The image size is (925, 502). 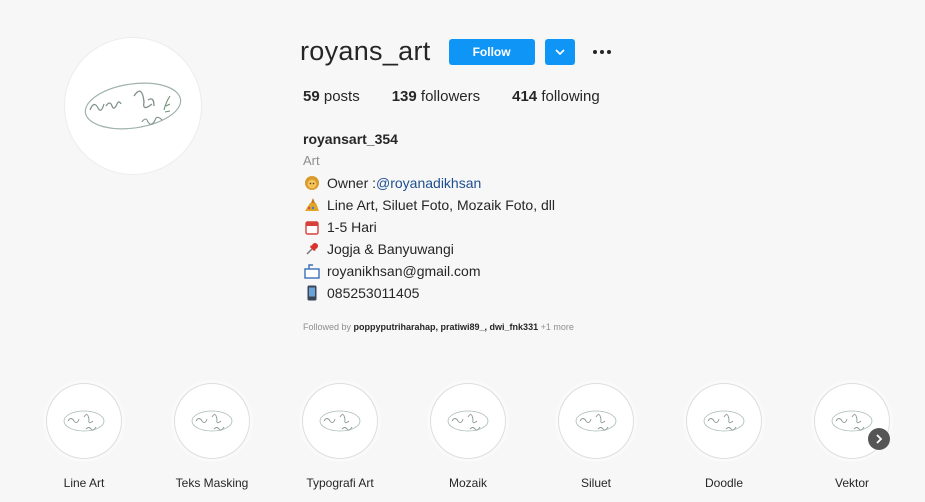 What do you see at coordinates (467, 483) in the screenshot?
I see `highlight-label: Mozaik` at bounding box center [467, 483].